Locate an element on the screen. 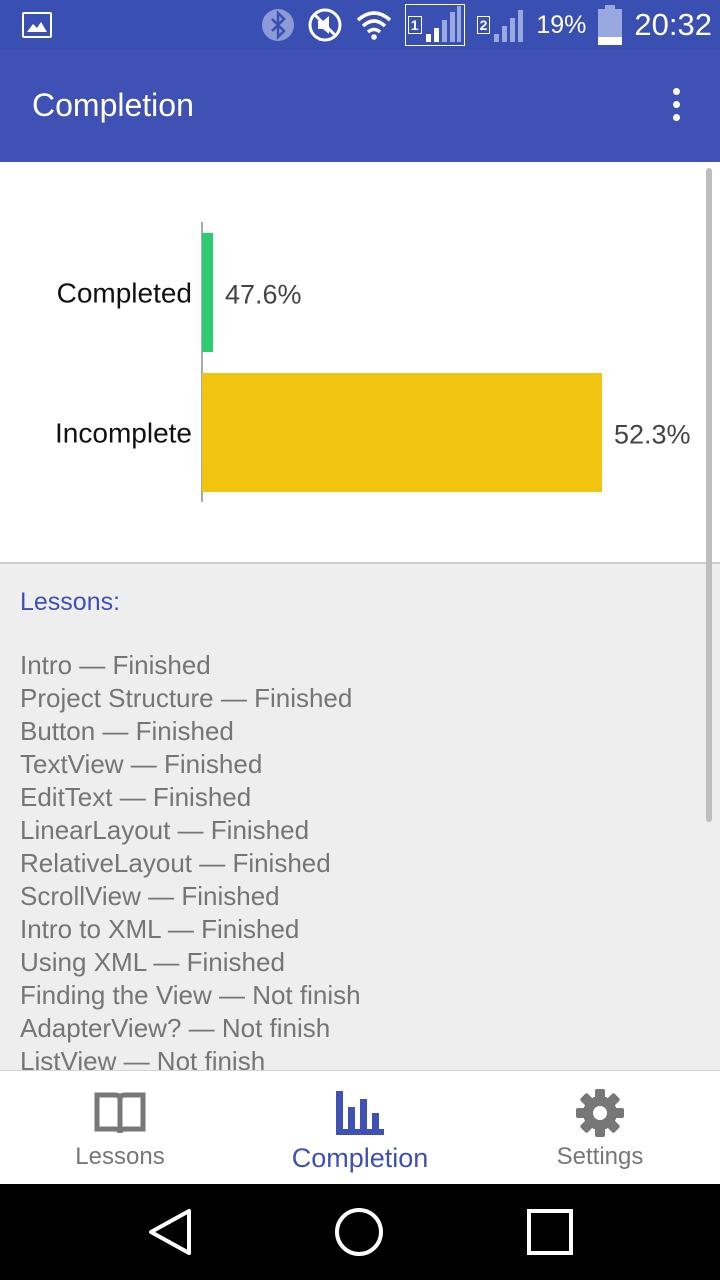 The height and width of the screenshot is (1280, 720). home-icon is located at coordinates (359, 1232).